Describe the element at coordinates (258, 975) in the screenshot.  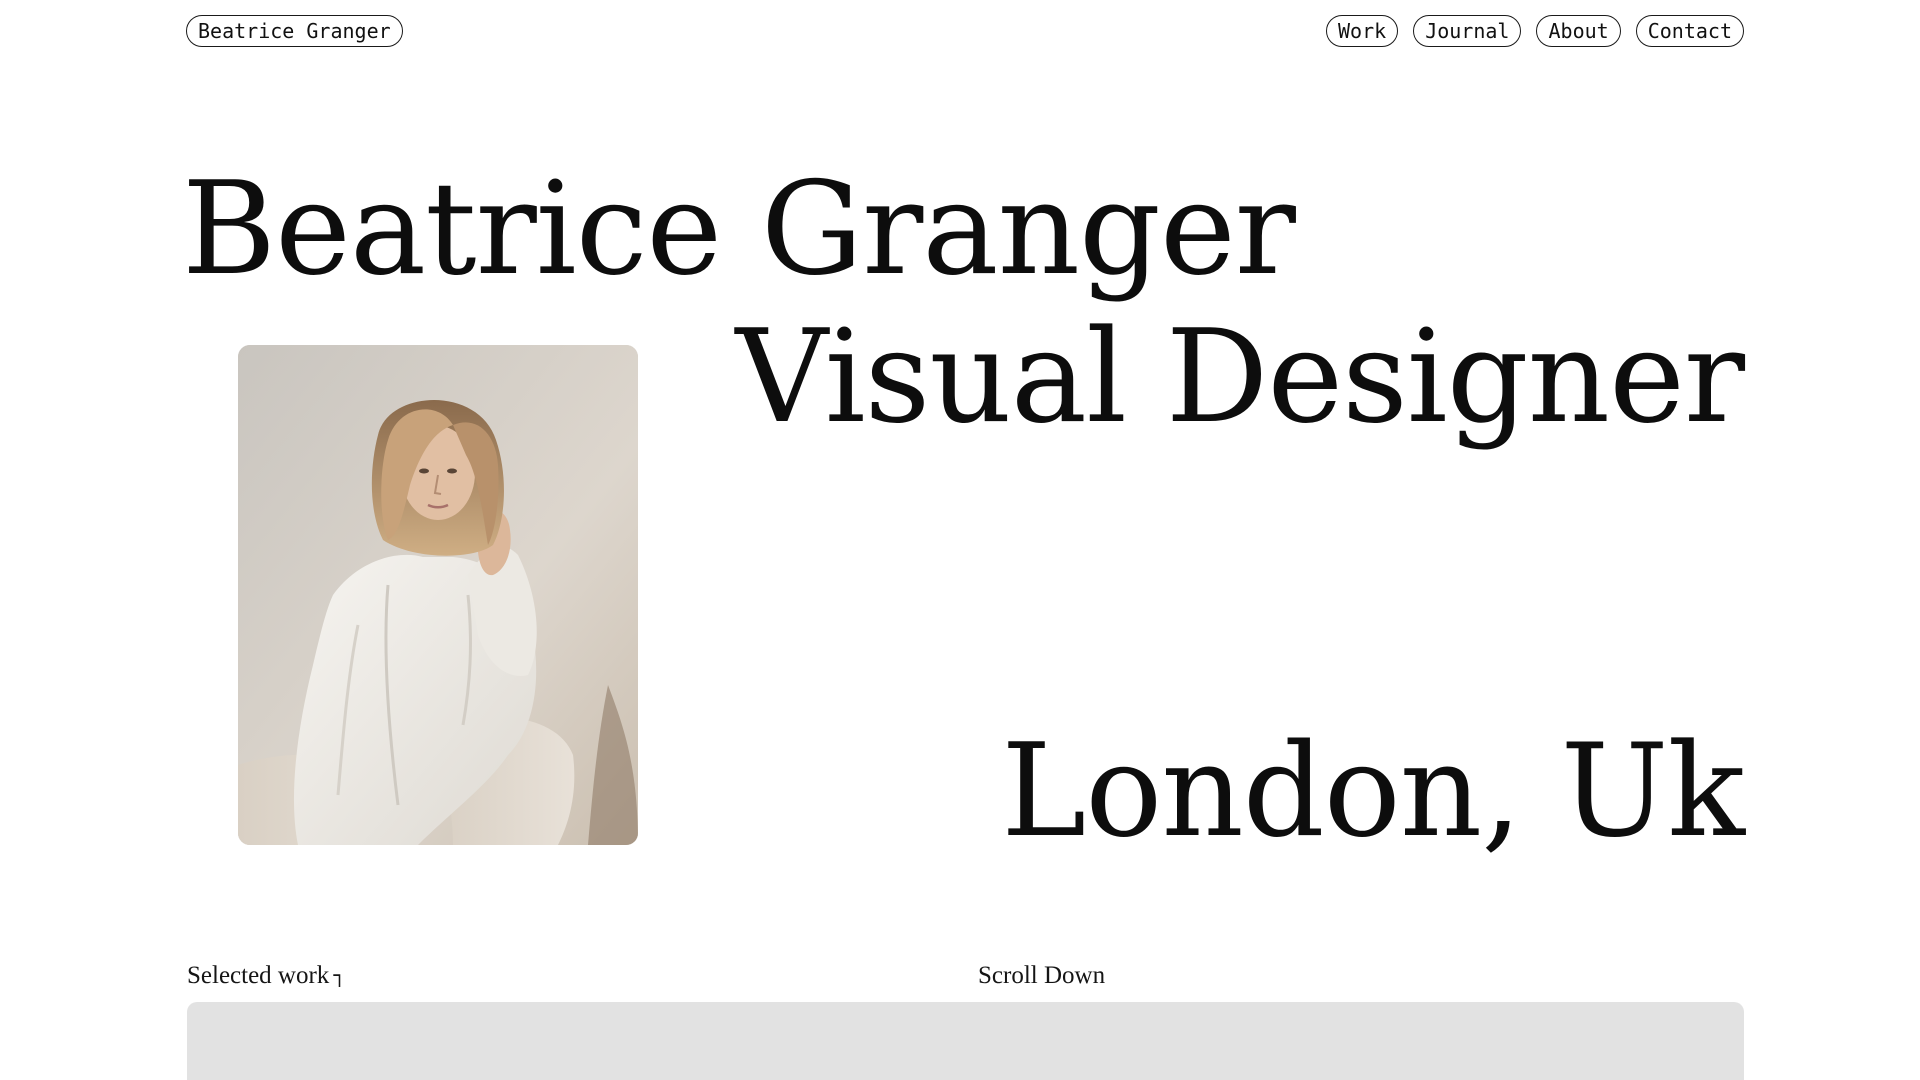
I see `selected-work-text: Selected work` at that location.